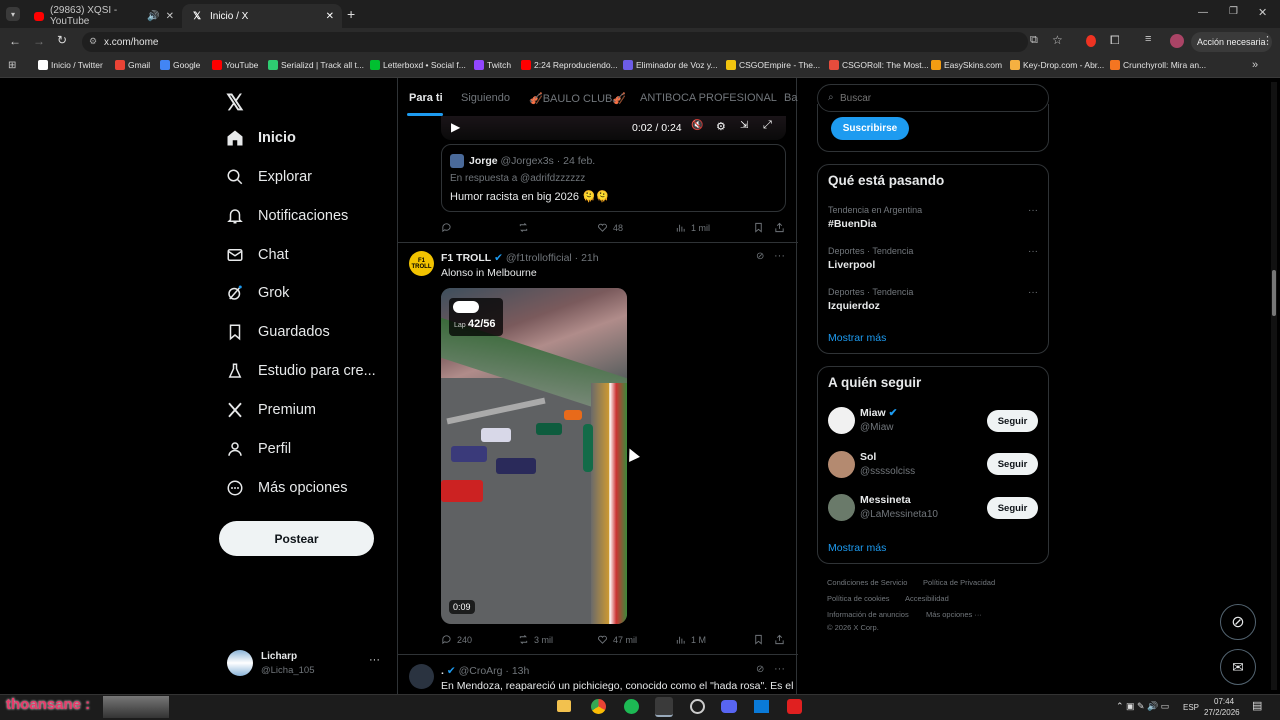 This screenshot has width=1280, height=720. What do you see at coordinates (868, 614) in the screenshot?
I see `footer-link: Información de anuncios` at bounding box center [868, 614].